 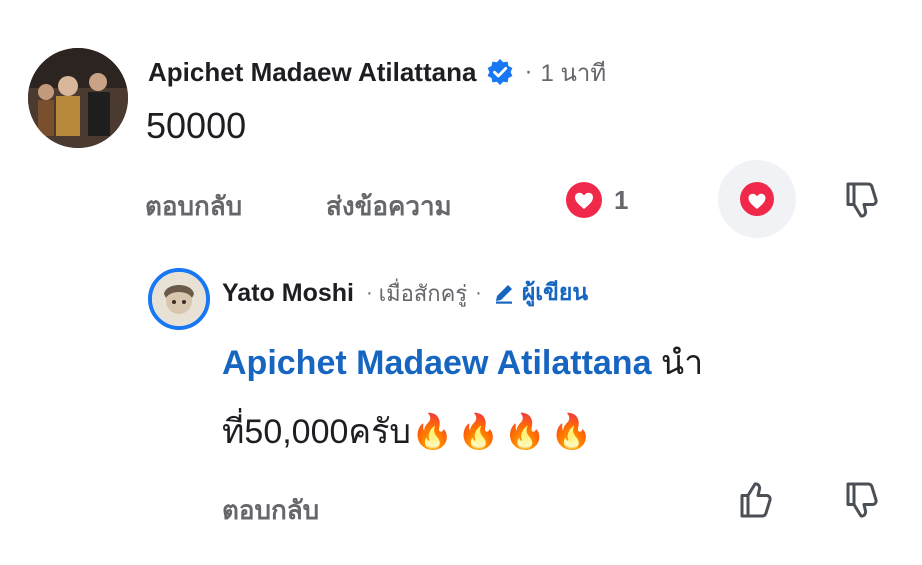 What do you see at coordinates (389, 206) in the screenshot?
I see `send-message-button: ส่งข้อความ` at bounding box center [389, 206].